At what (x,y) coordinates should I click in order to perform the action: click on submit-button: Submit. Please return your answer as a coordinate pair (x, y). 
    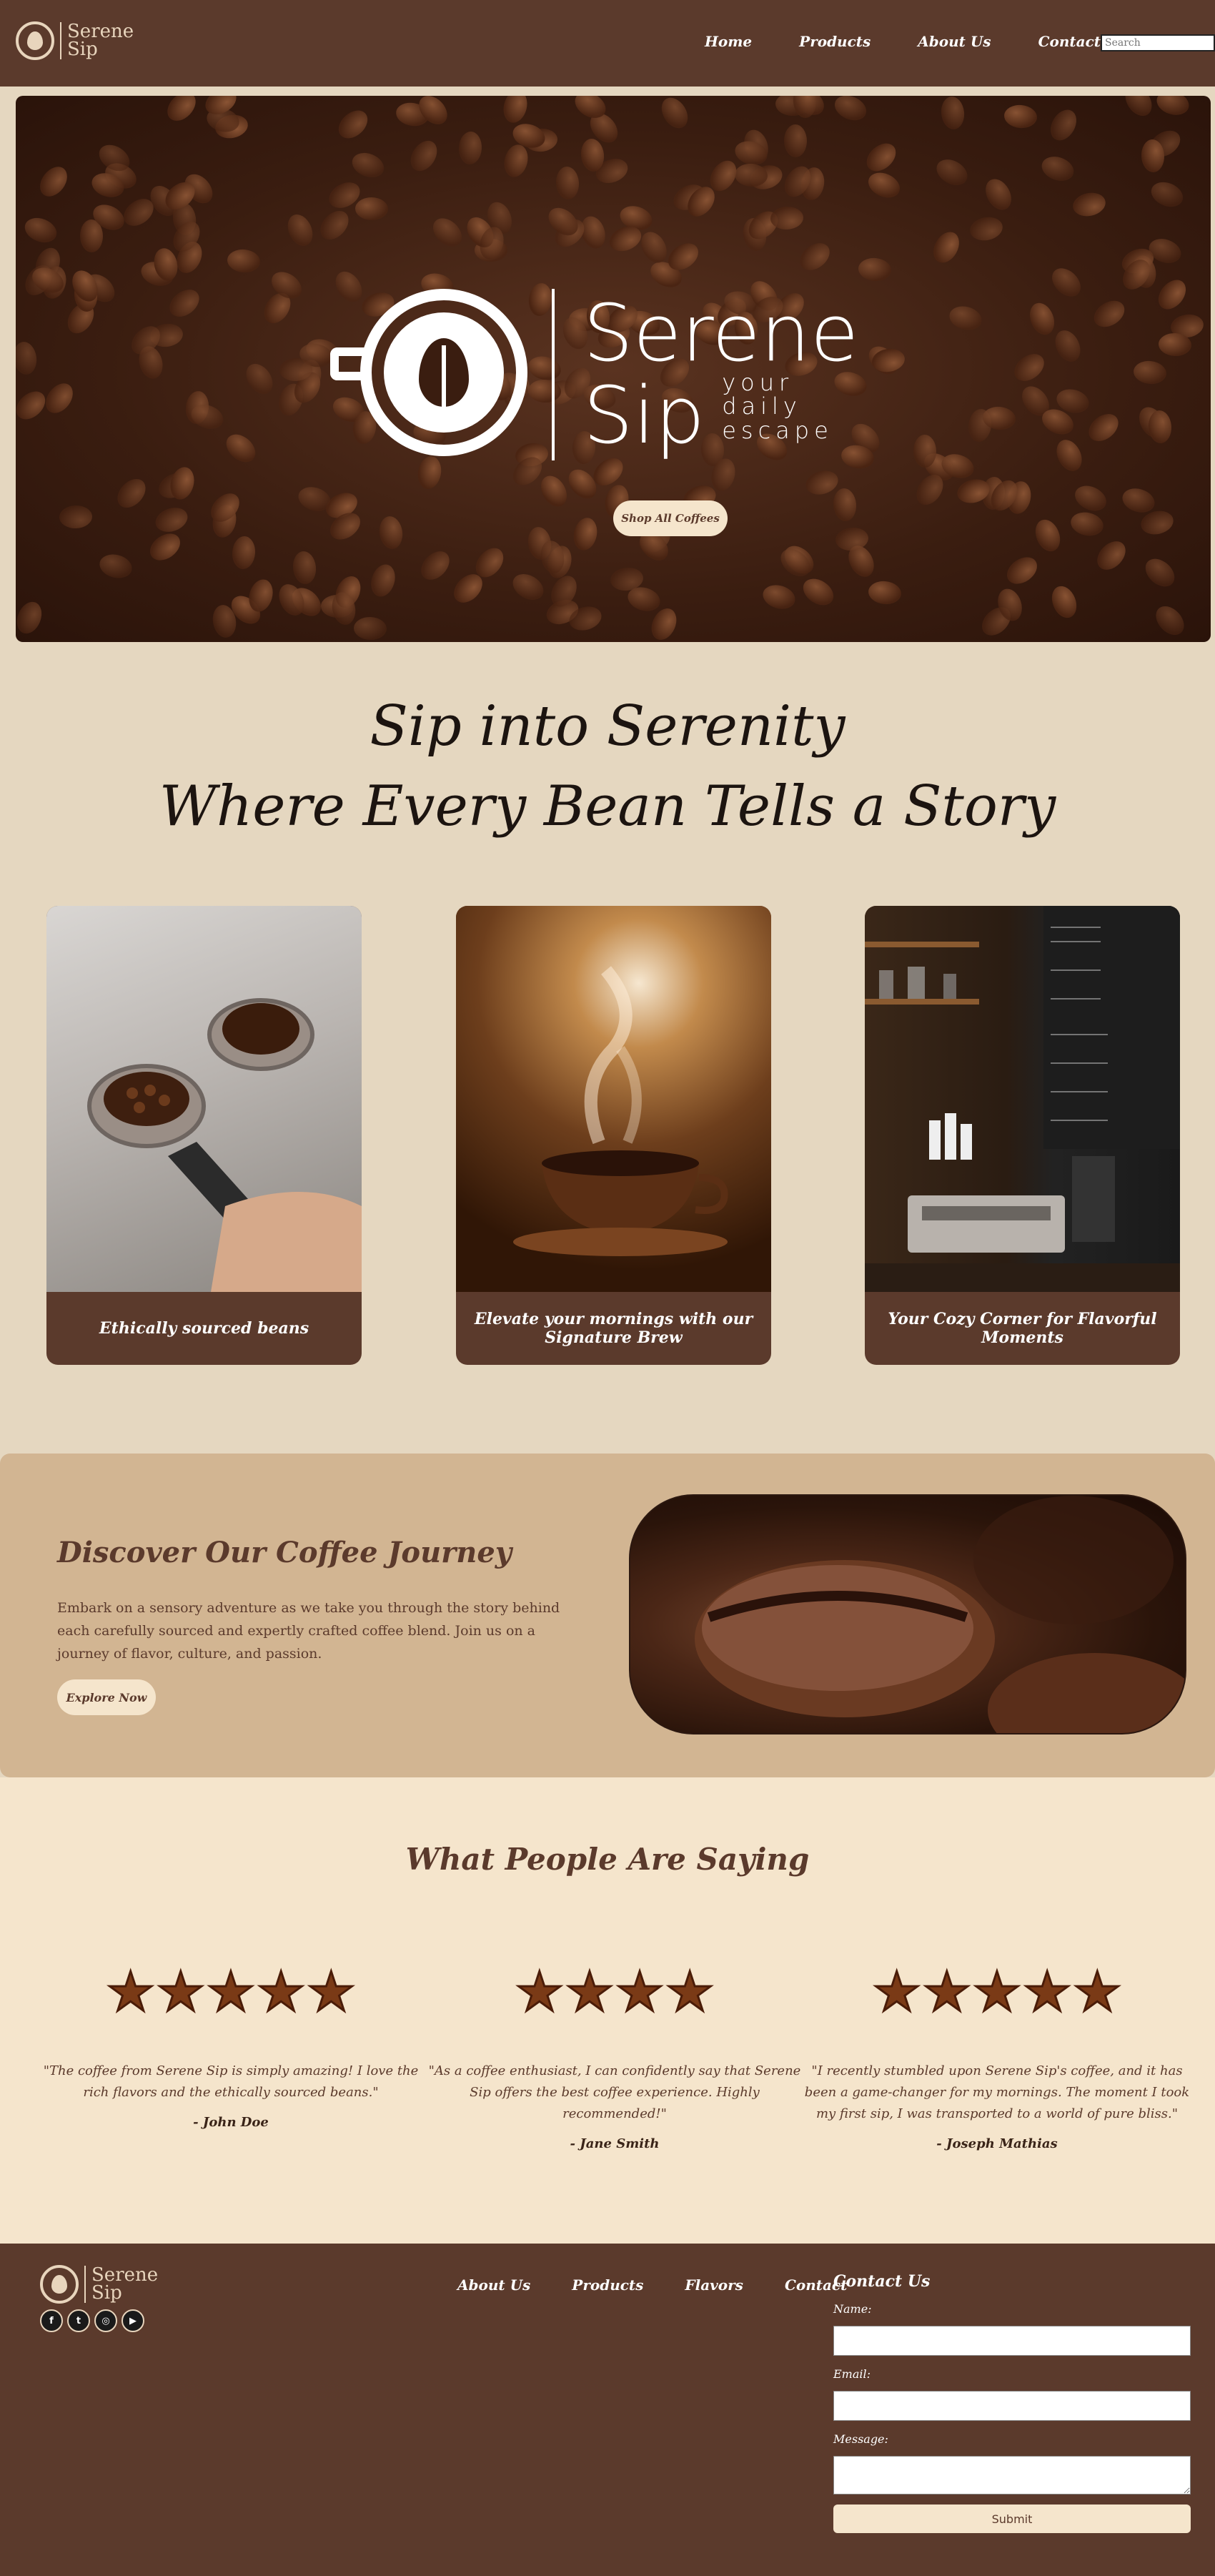
    Looking at the image, I should click on (1012, 2519).